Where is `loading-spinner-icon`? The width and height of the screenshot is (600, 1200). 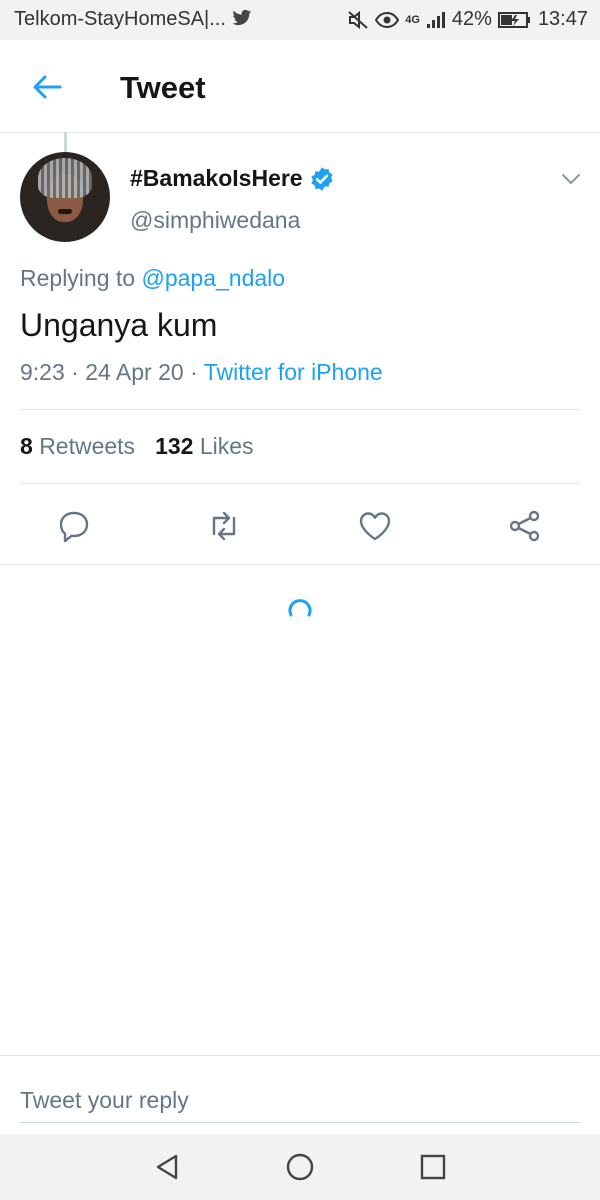 loading-spinner-icon is located at coordinates (300, 608).